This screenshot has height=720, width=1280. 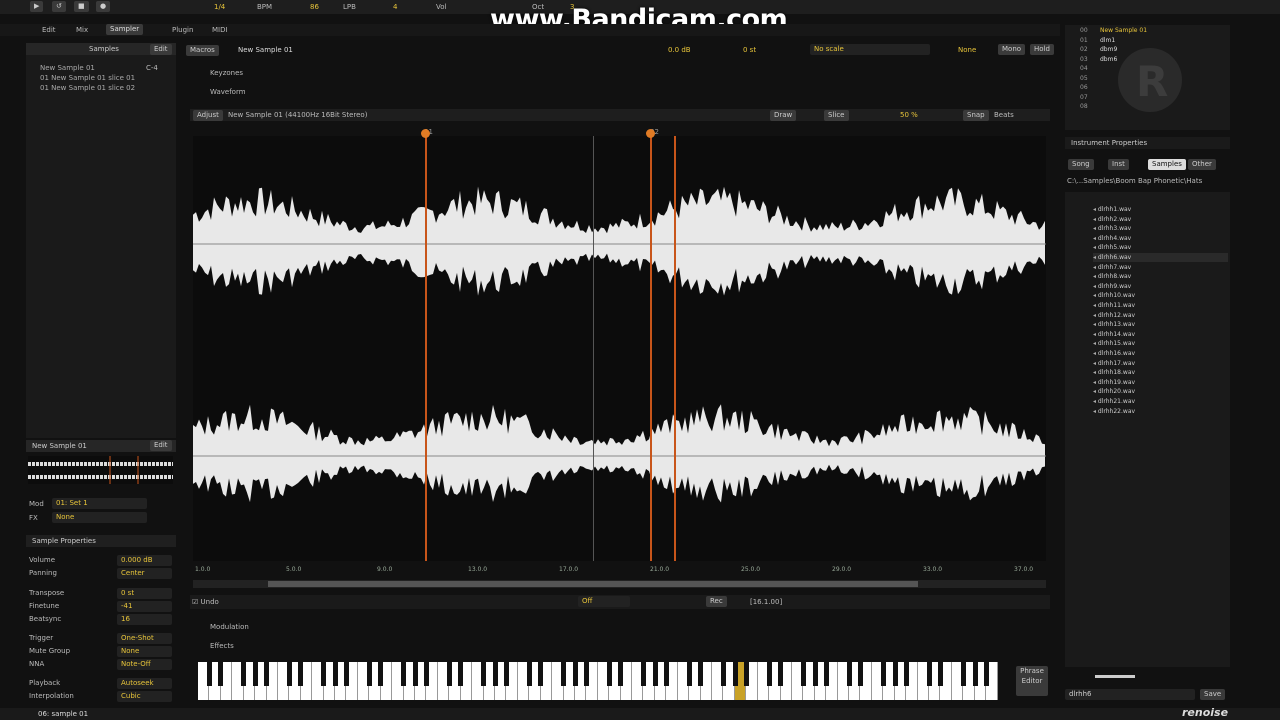 I want to click on undo-checkbox: ☑ Undo, so click(x=205, y=602).